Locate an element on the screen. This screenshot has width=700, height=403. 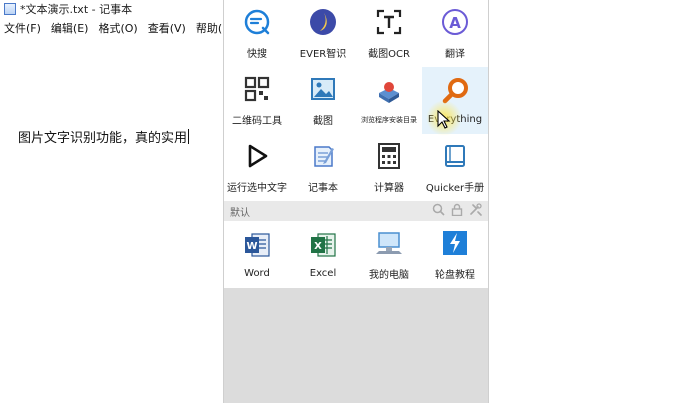
action-wheel-tutorial: 轮盘教程 is located at coordinates (455, 254).